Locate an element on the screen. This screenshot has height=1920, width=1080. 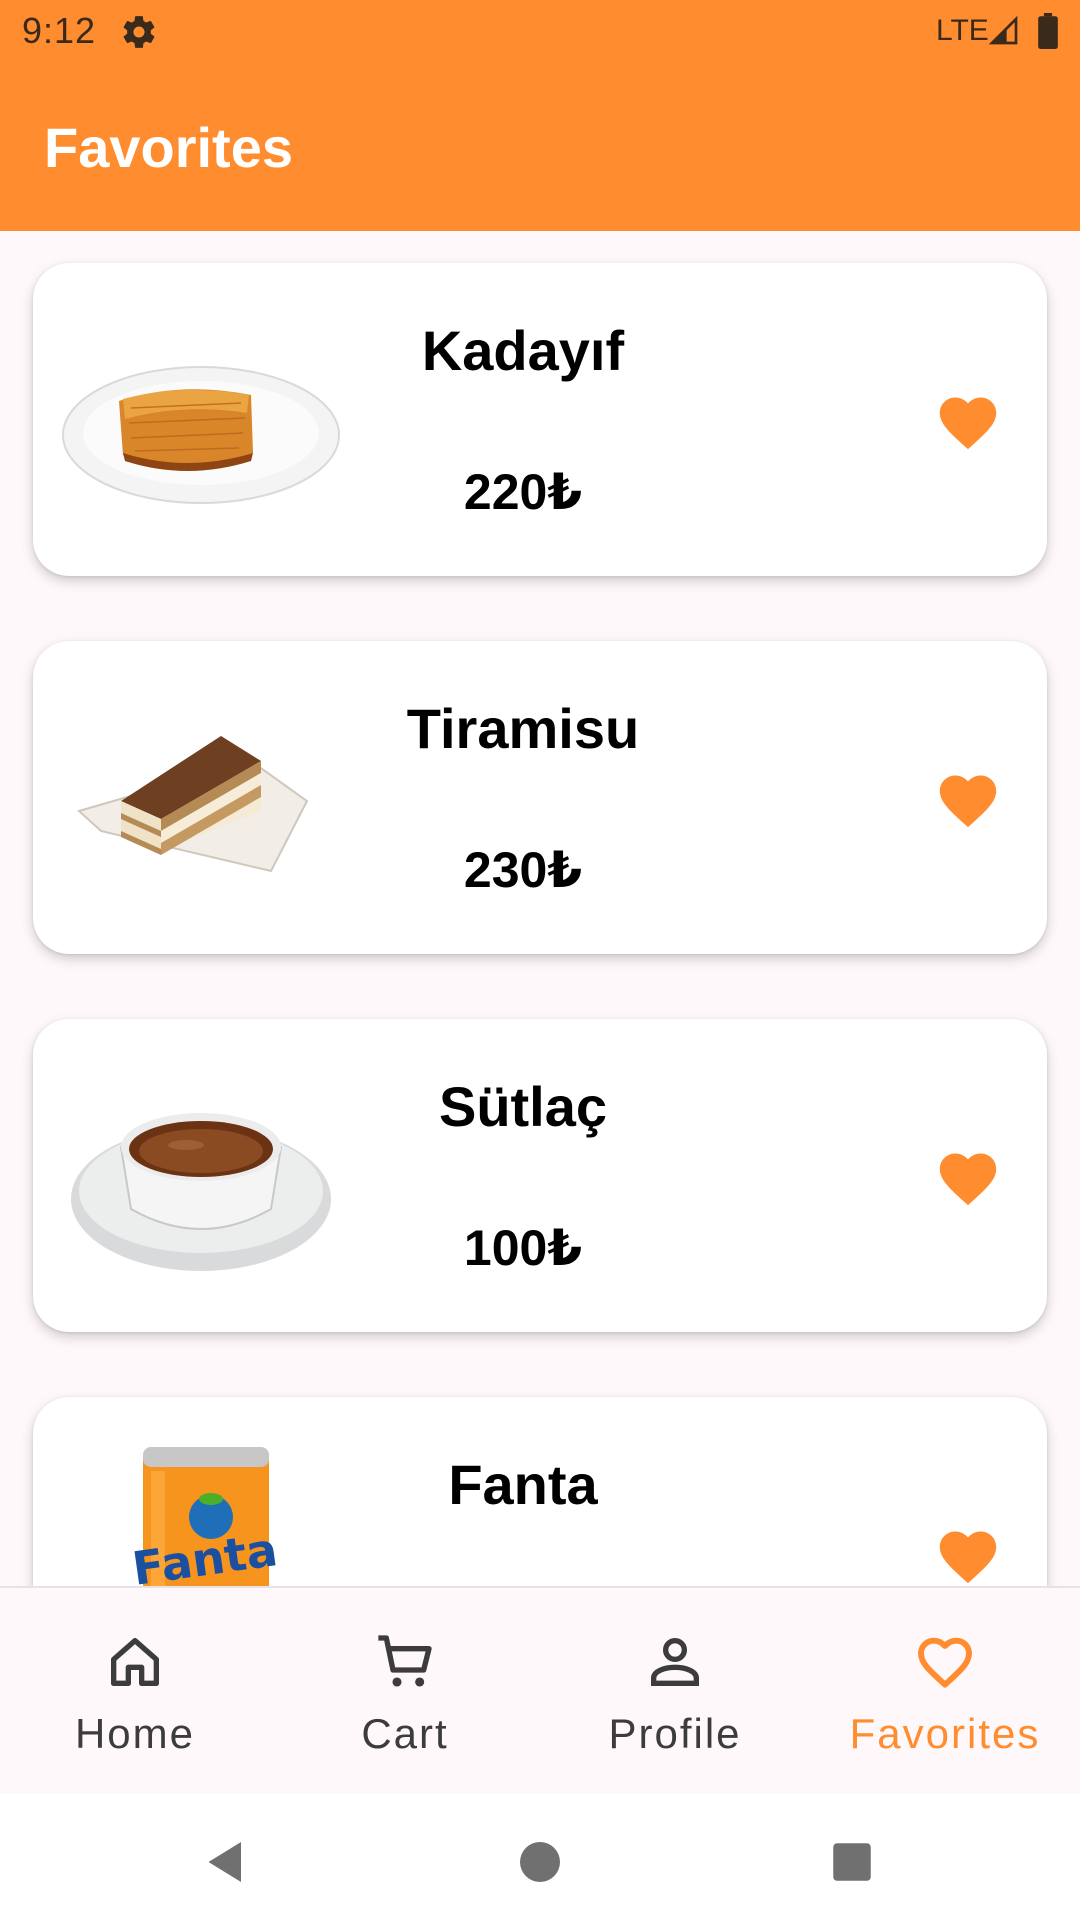
item-price: 230₺ is located at coordinates (523, 870).